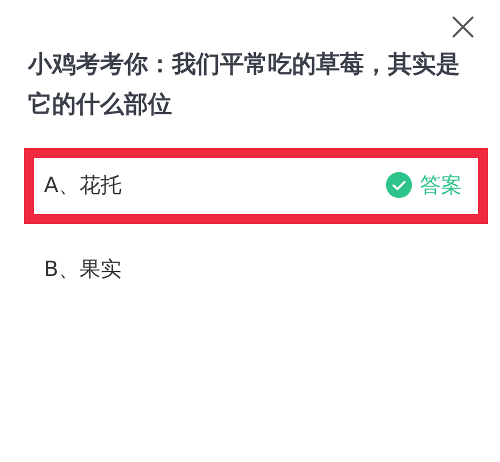 Image resolution: width=500 pixels, height=462 pixels. What do you see at coordinates (463, 27) in the screenshot?
I see `close-icon` at bounding box center [463, 27].